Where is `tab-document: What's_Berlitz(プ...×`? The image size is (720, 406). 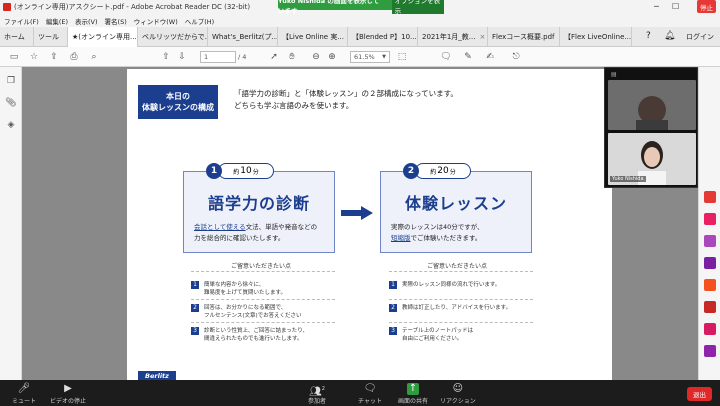
tab-document: What's_Berlitz(プ...× is located at coordinates (243, 37).